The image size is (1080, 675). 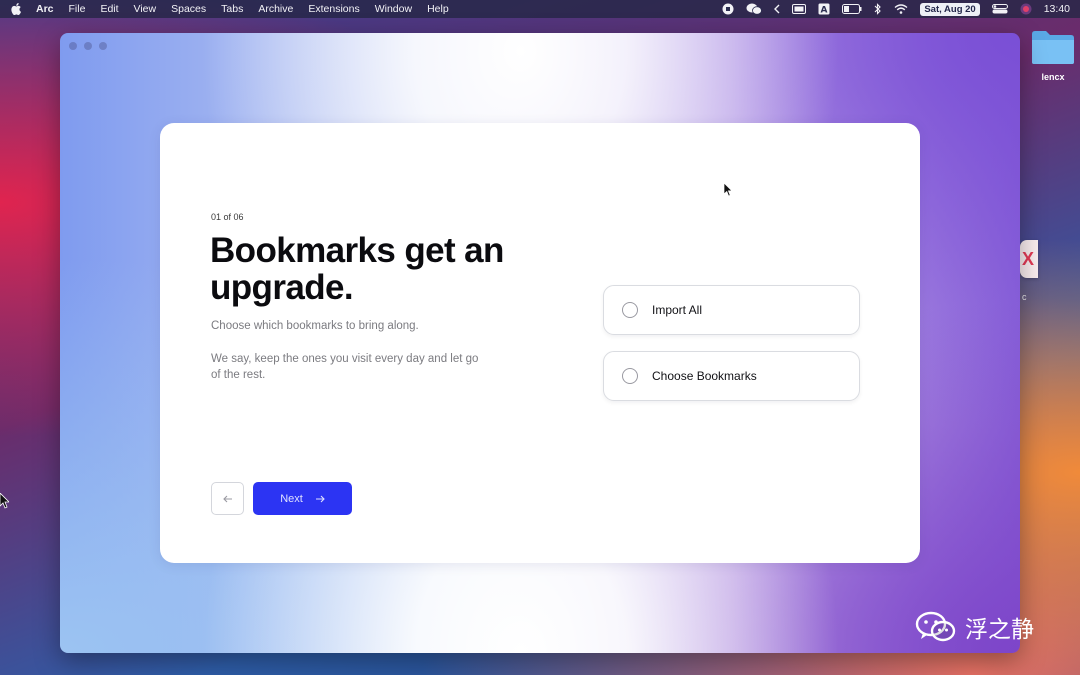 I want to click on menu-spaces: Spaces, so click(x=188, y=9).